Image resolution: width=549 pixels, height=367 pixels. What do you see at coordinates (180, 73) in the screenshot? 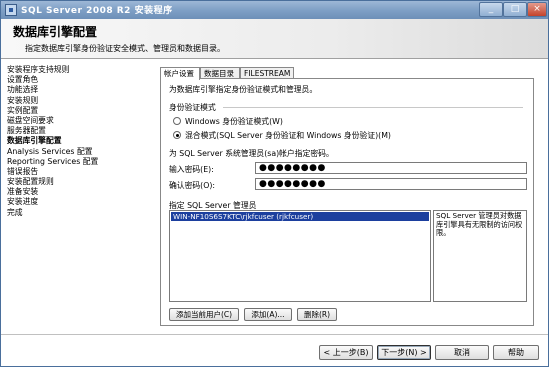
I see `tab-account-settings: 帐户设置` at bounding box center [180, 73].